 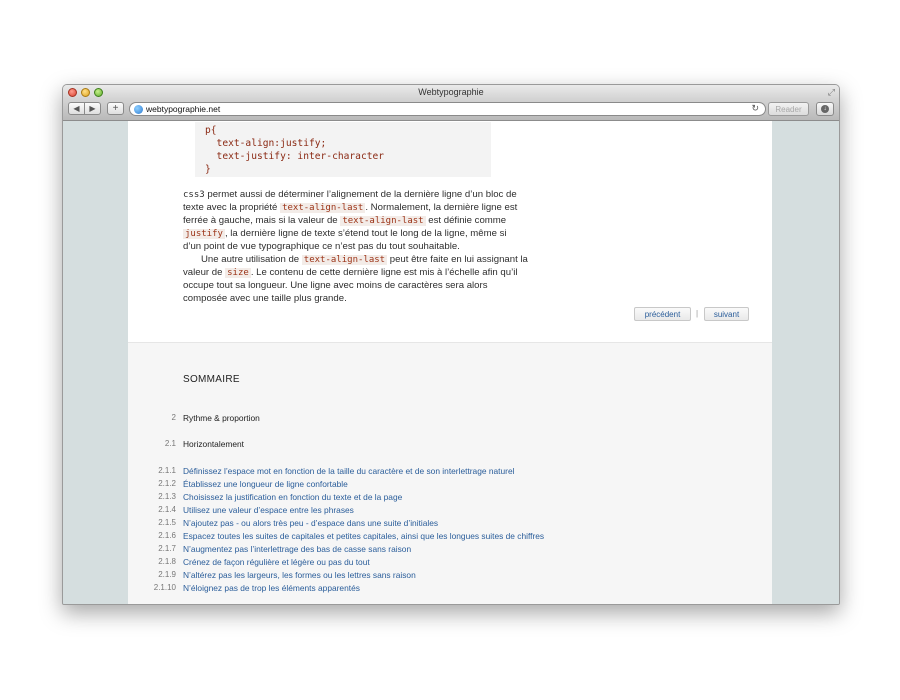 What do you see at coordinates (295, 156) in the screenshot?
I see `code-line: text-justify: inter-character` at bounding box center [295, 156].